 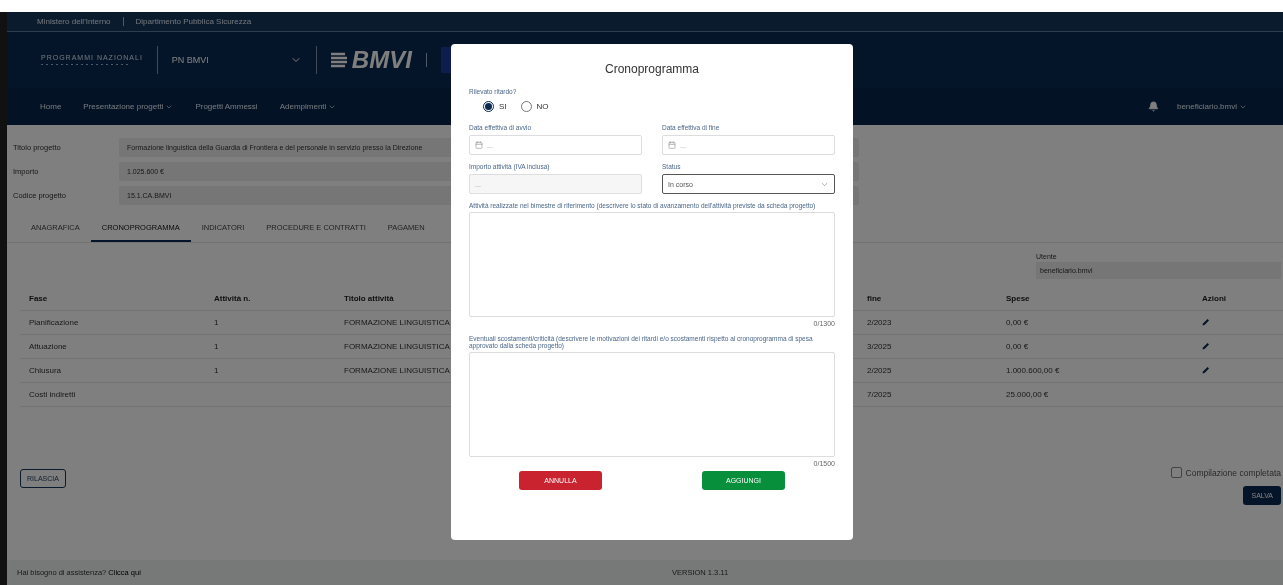 What do you see at coordinates (534, 106) in the screenshot?
I see `radio-option: NO` at bounding box center [534, 106].